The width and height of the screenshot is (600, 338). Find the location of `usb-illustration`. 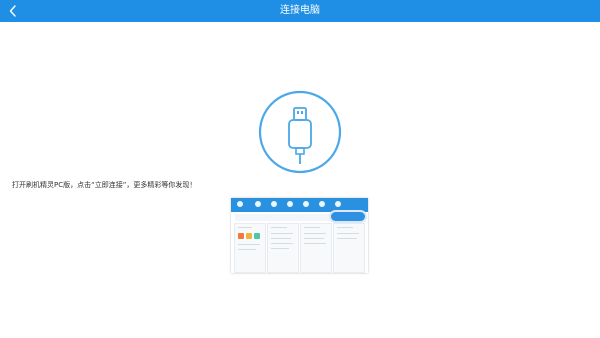

usb-illustration is located at coordinates (300, 132).